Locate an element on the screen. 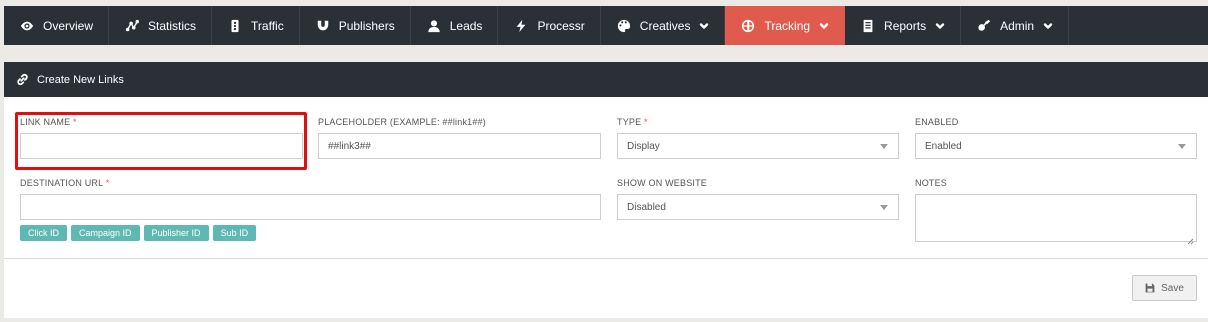 The height and width of the screenshot is (322, 1208). nav-item-label: Traffic is located at coordinates (267, 25).